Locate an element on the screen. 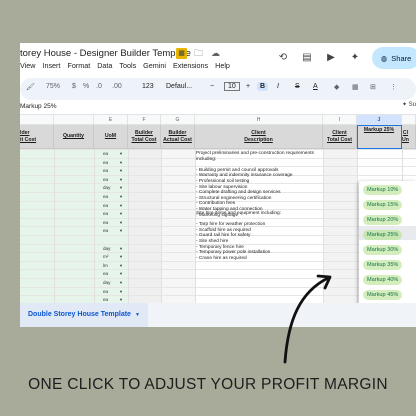 The height and width of the screenshot is (416, 416). arrow-annotation is located at coordinates (307, 319).